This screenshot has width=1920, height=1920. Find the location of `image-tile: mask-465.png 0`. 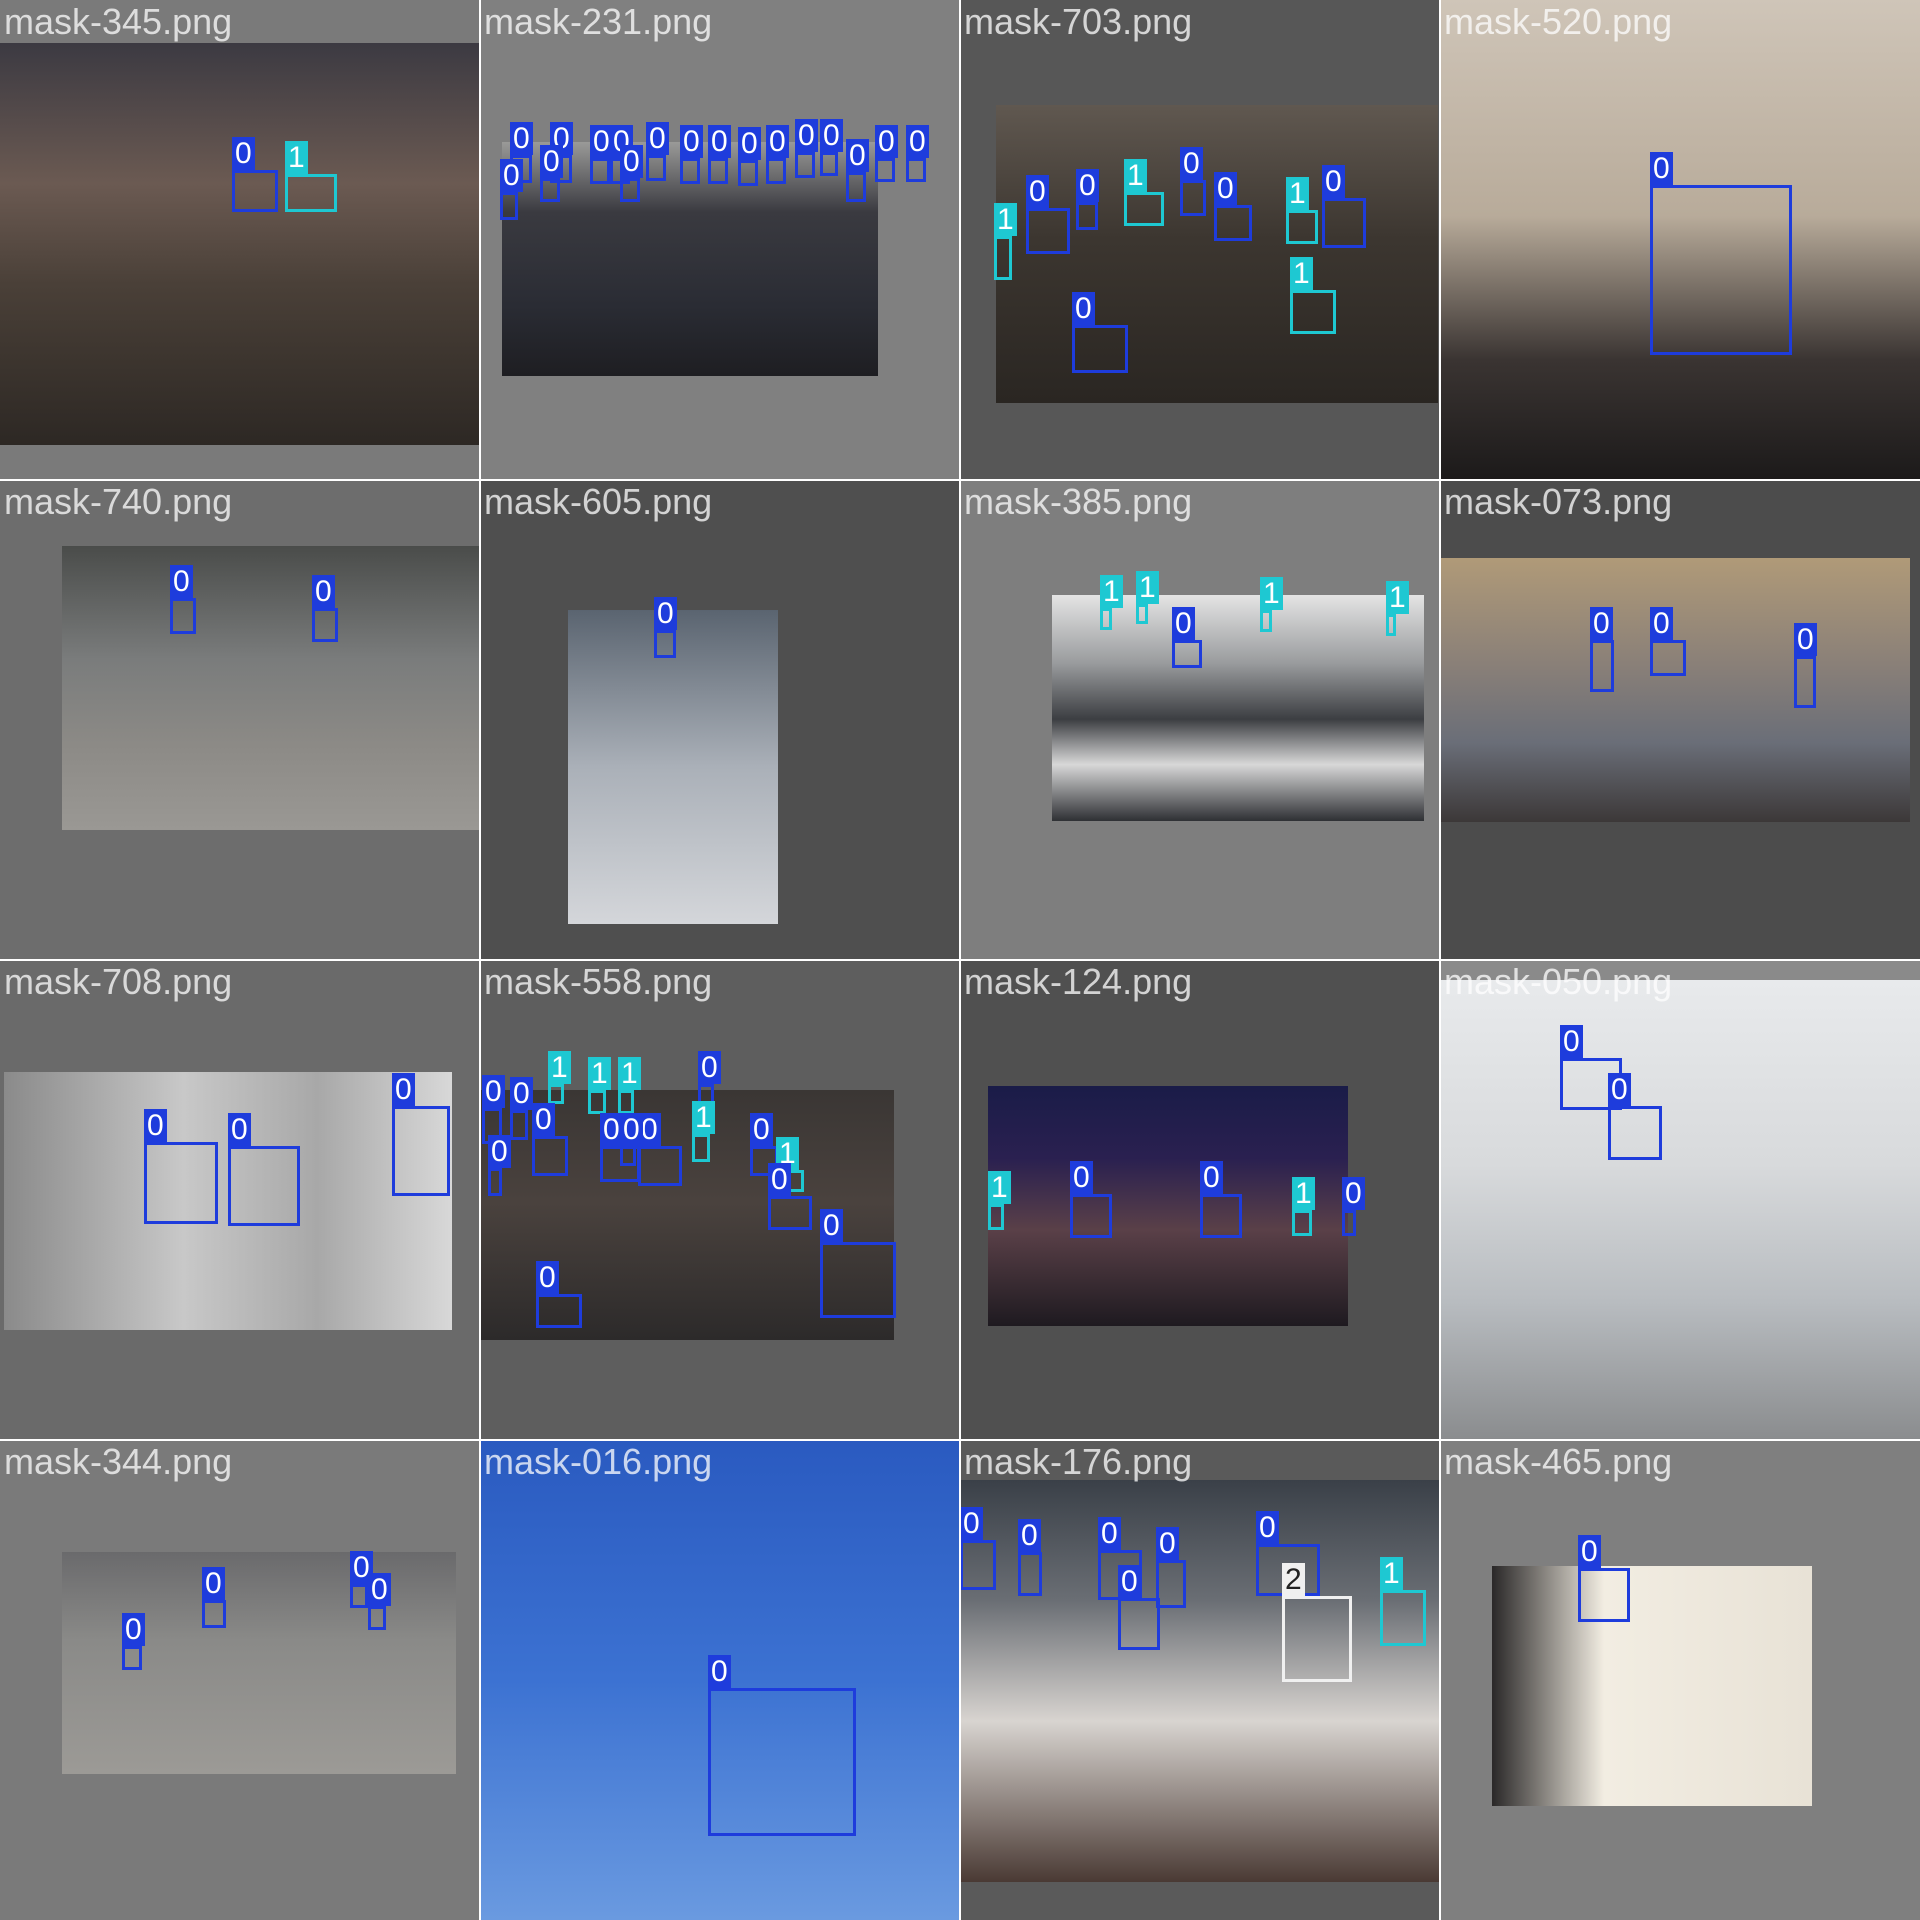

image-tile: mask-465.png 0 is located at coordinates (1680, 1680).